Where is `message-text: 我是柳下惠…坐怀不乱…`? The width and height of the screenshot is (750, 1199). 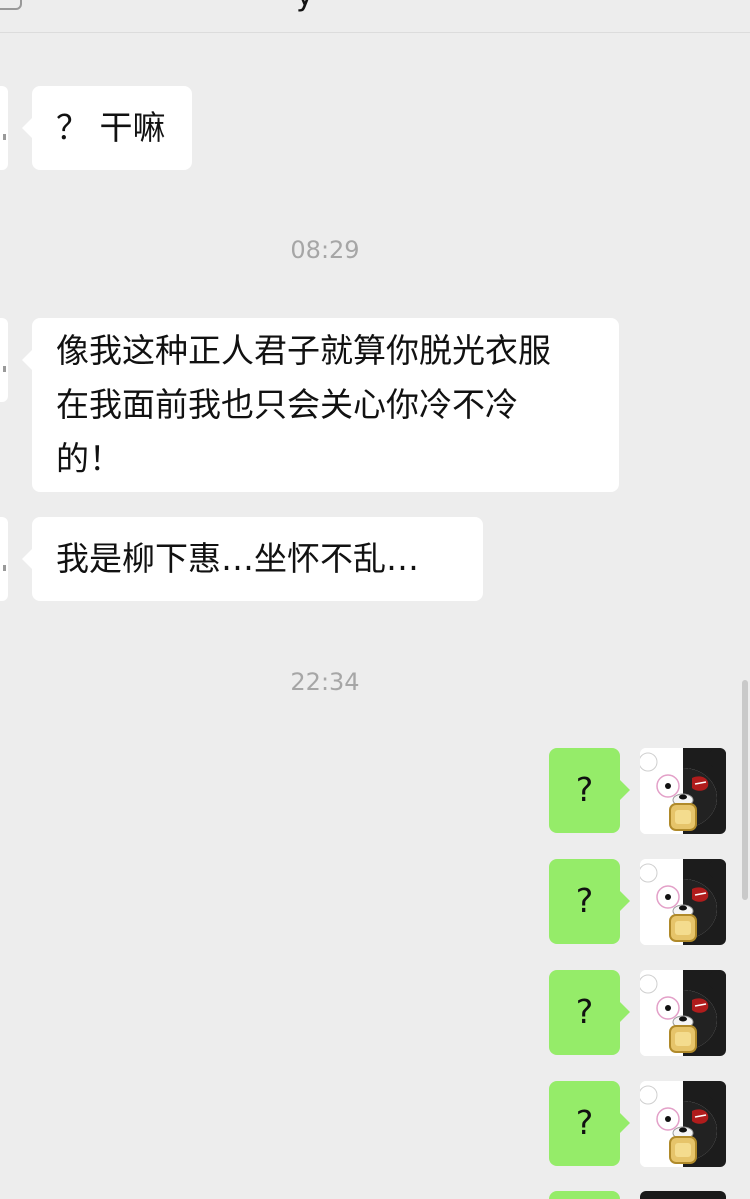 message-text: 我是柳下惠…坐怀不乱… is located at coordinates (237, 558).